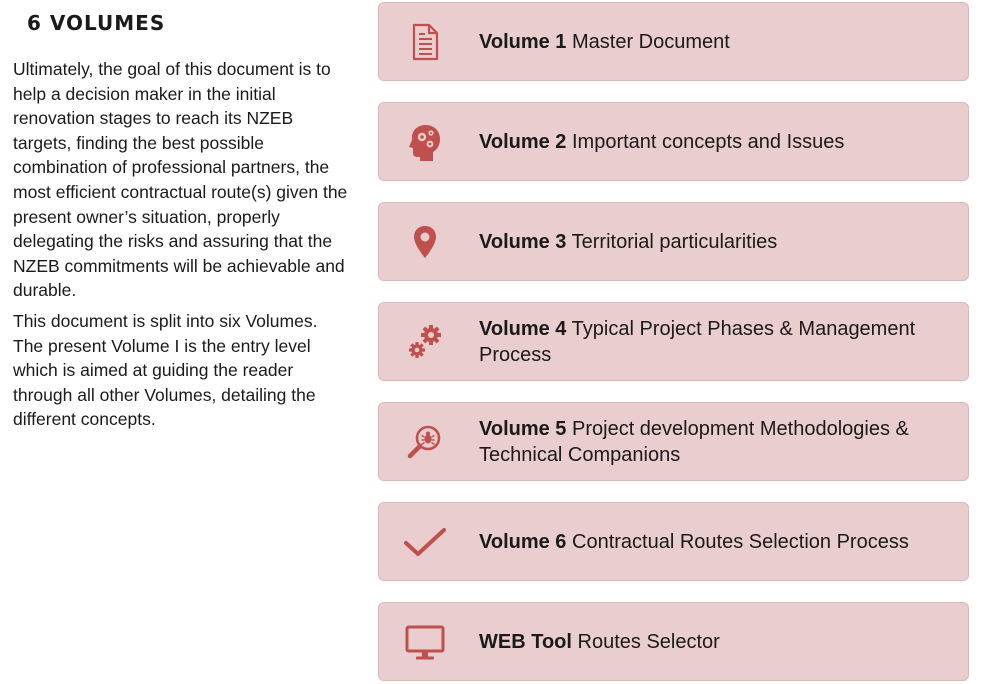 This screenshot has height=684, width=991. Describe the element at coordinates (425, 442) in the screenshot. I see `magnifier-bug-icon` at that location.